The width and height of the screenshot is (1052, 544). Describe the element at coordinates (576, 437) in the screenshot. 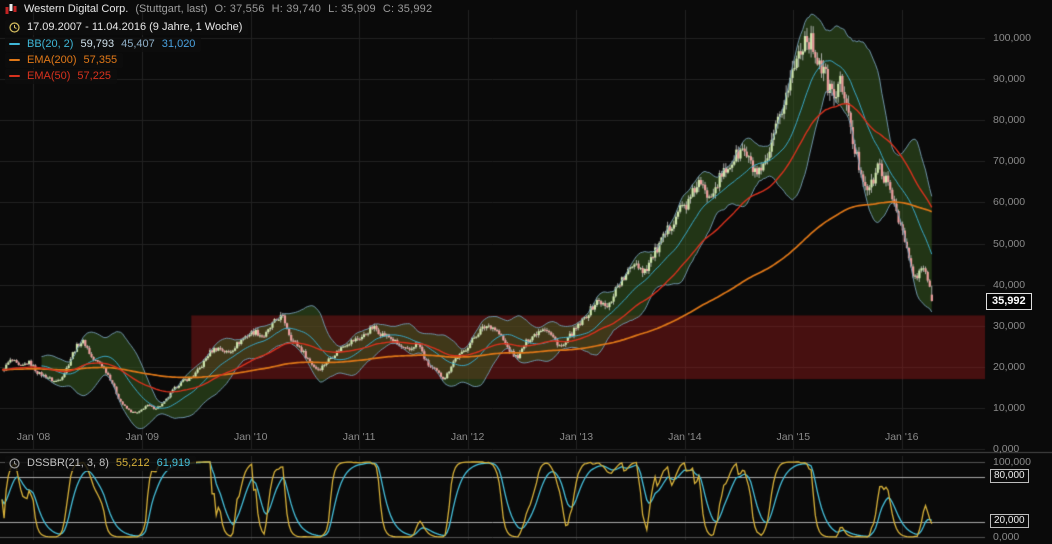

I see `x-axis-tick: Jan '13` at that location.